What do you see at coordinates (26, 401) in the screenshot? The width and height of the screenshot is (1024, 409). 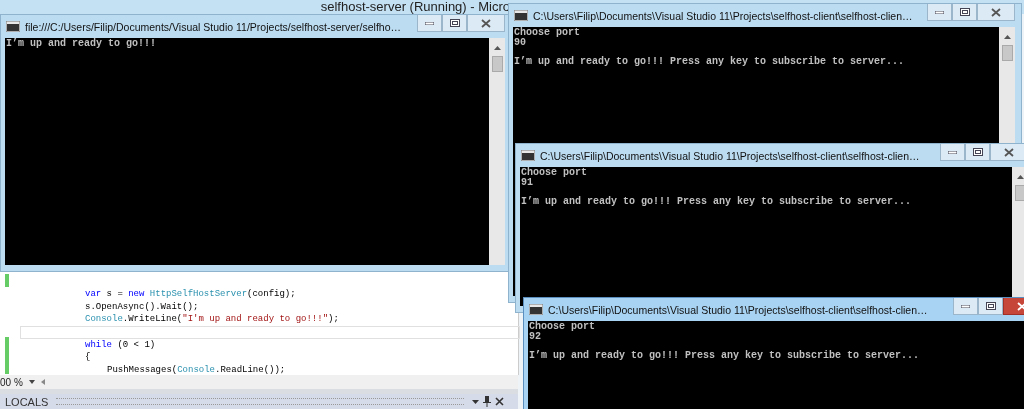 I see `panel-title: LOCALS` at bounding box center [26, 401].